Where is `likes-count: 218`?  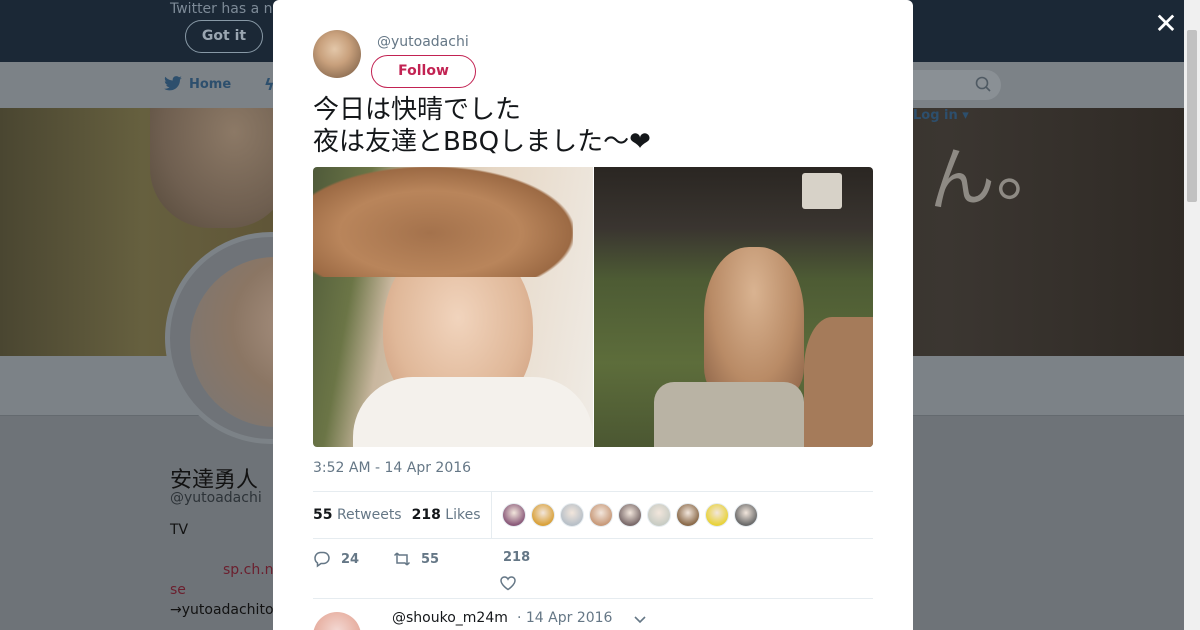 likes-count: 218 is located at coordinates (426, 515).